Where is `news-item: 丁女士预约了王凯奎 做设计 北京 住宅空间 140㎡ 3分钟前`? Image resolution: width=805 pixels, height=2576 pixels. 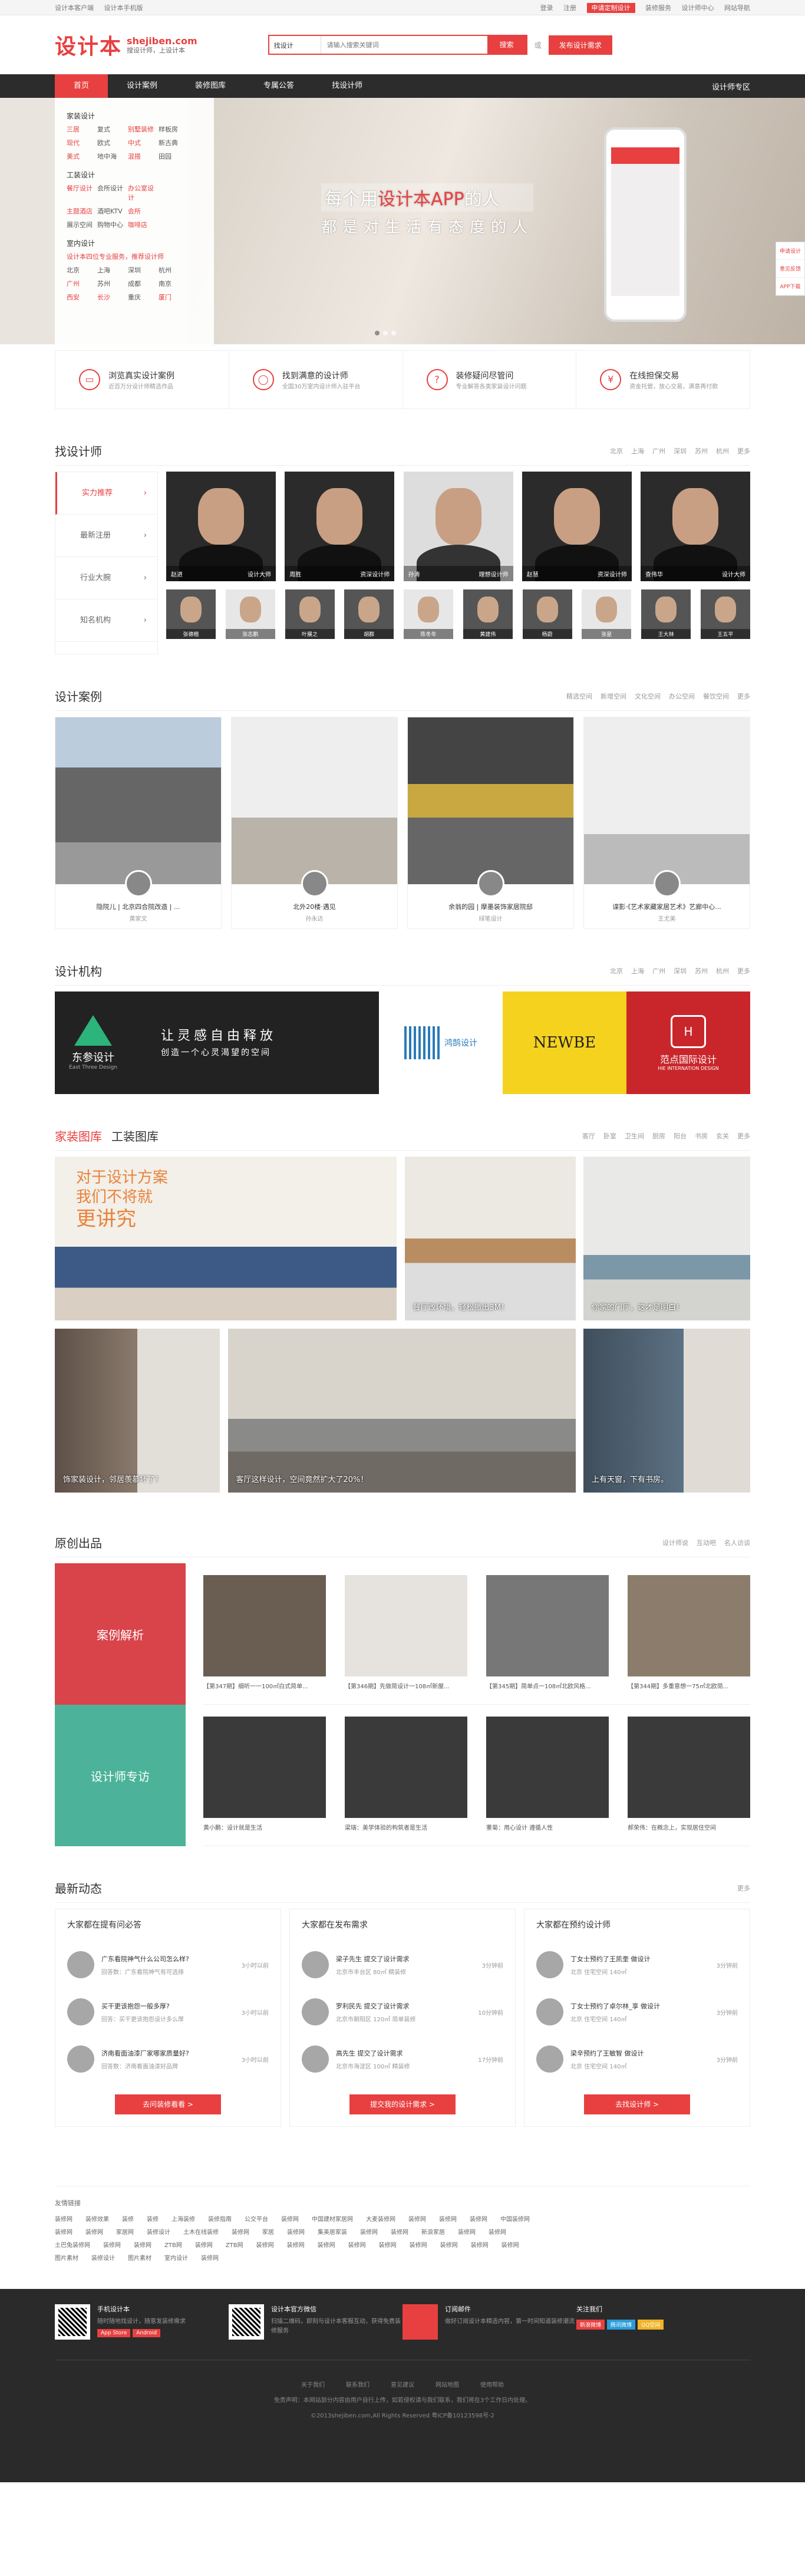 news-item: 丁女士预约了王凯奎 做设计 北京 住宅空间 140㎡ 3分钟前 is located at coordinates (637, 1964).